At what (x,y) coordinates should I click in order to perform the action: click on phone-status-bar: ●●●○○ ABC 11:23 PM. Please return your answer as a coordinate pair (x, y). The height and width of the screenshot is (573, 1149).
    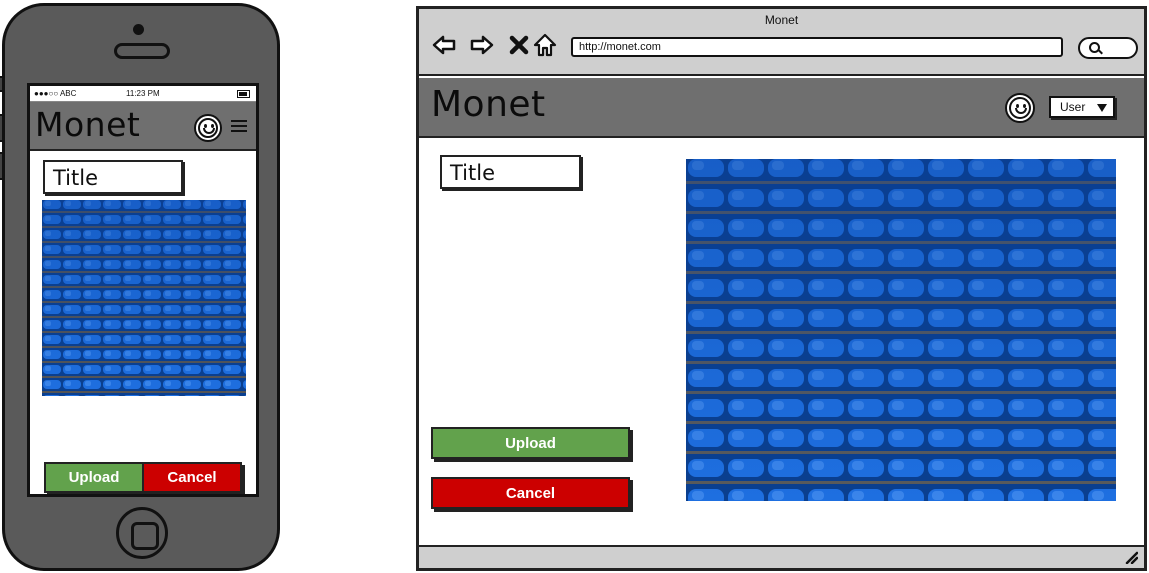
    Looking at the image, I should click on (143, 94).